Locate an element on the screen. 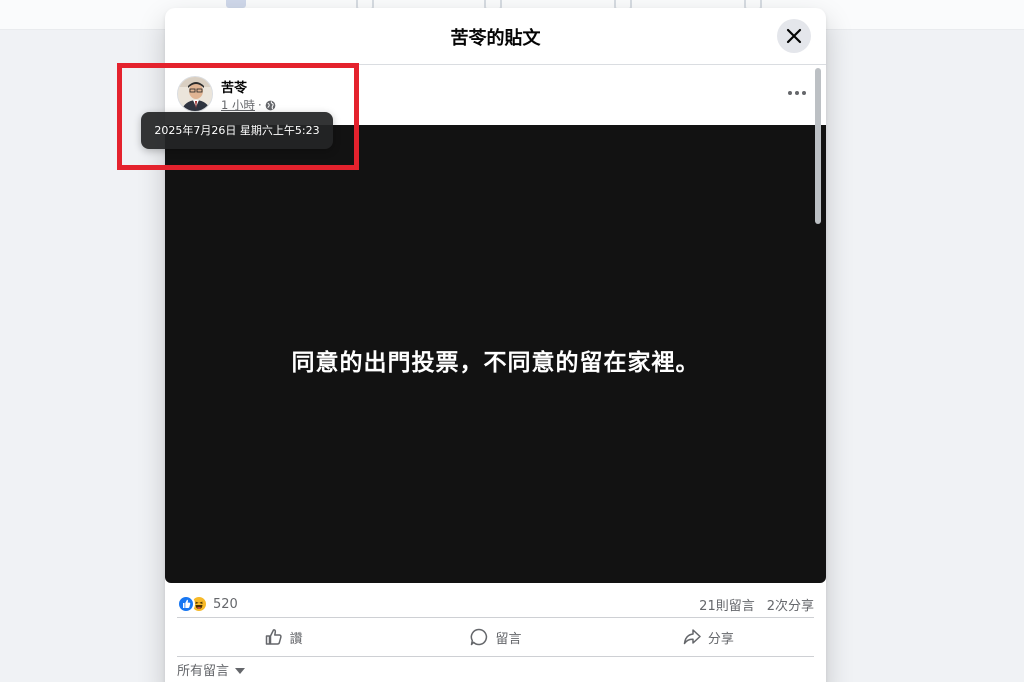  reactions-bar: 520 21則留言 2次分享 is located at coordinates (495, 604).